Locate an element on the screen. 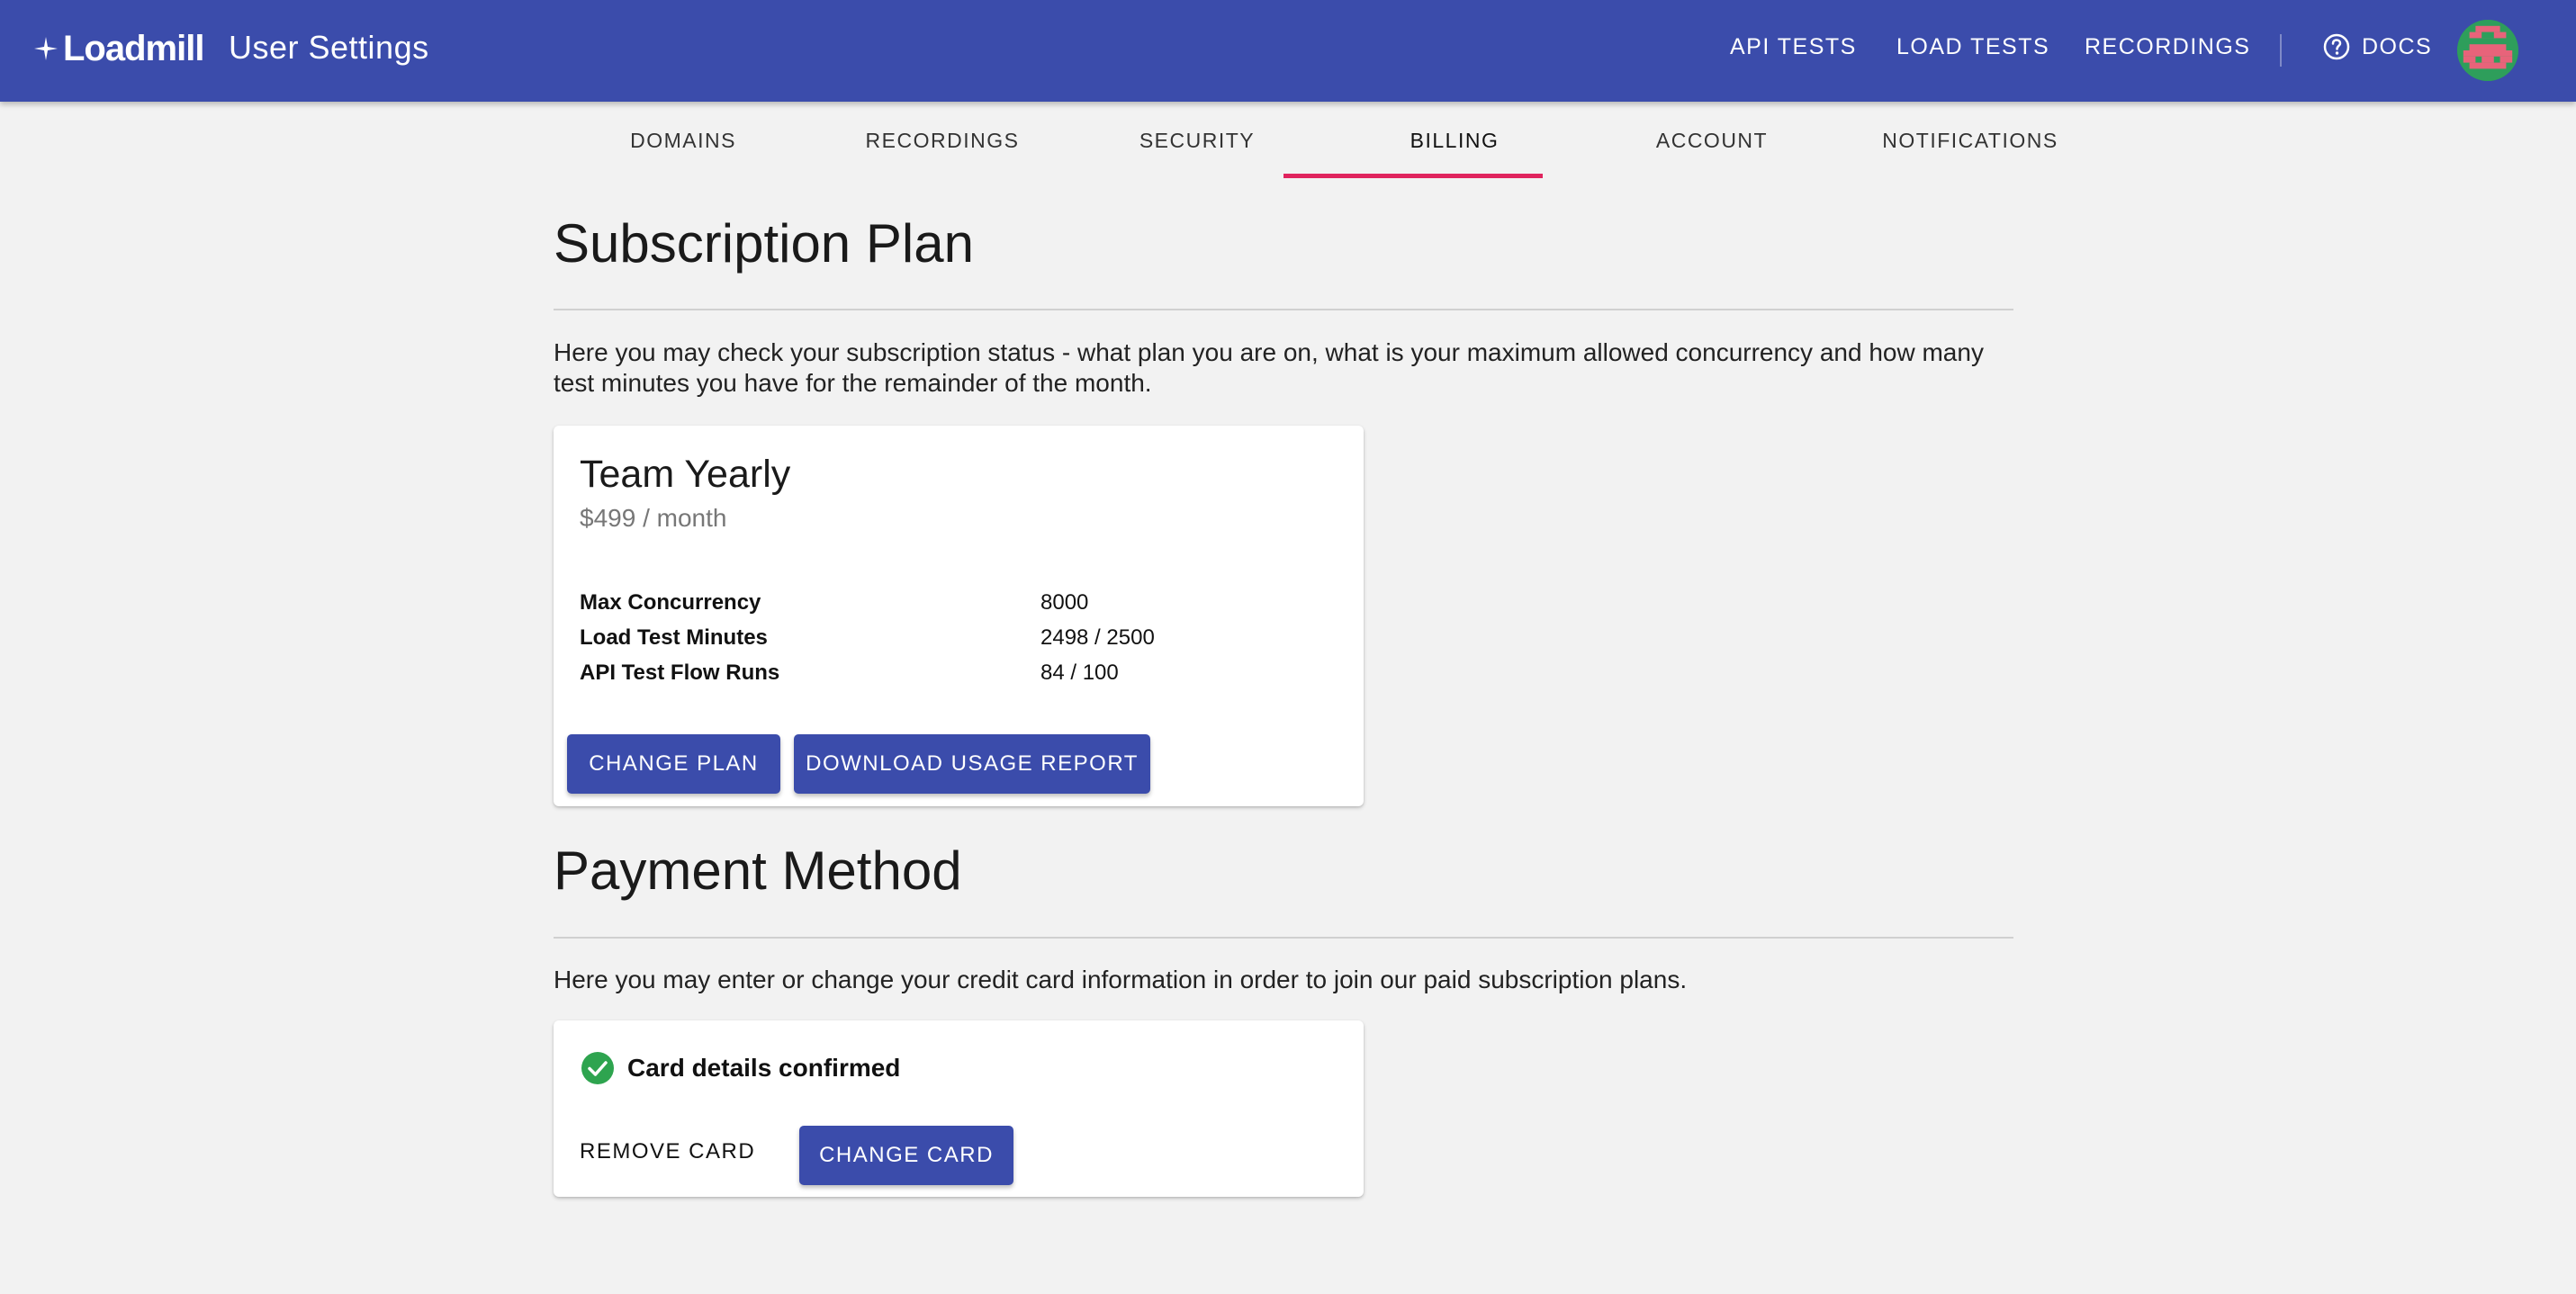 This screenshot has height=1294, width=2576. check-circle-icon is located at coordinates (597, 1068).